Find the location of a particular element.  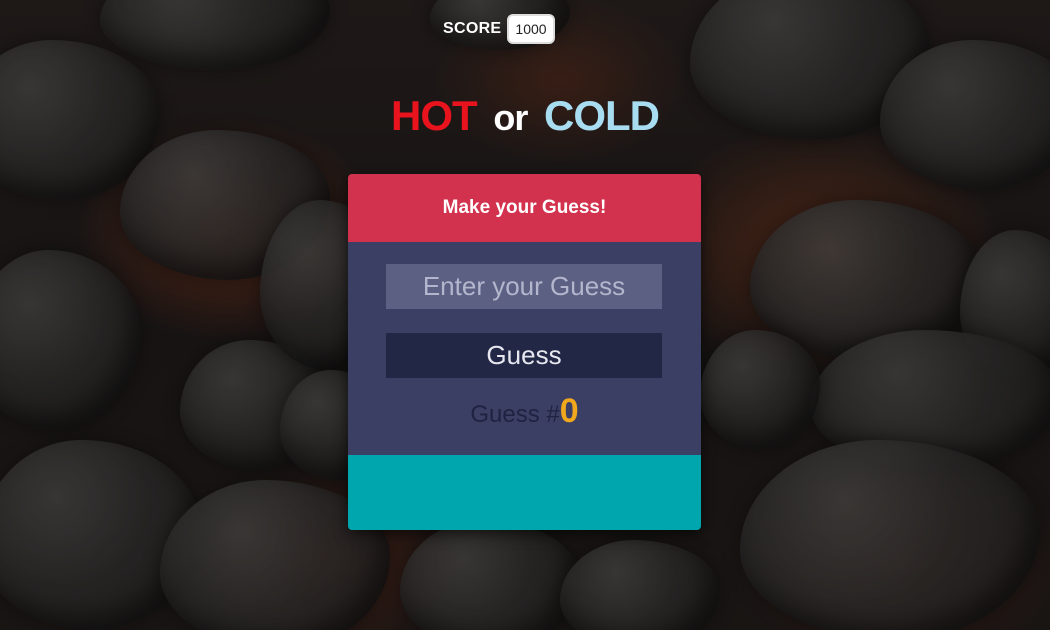

card-body: Guess Guess #0 is located at coordinates (524, 348).